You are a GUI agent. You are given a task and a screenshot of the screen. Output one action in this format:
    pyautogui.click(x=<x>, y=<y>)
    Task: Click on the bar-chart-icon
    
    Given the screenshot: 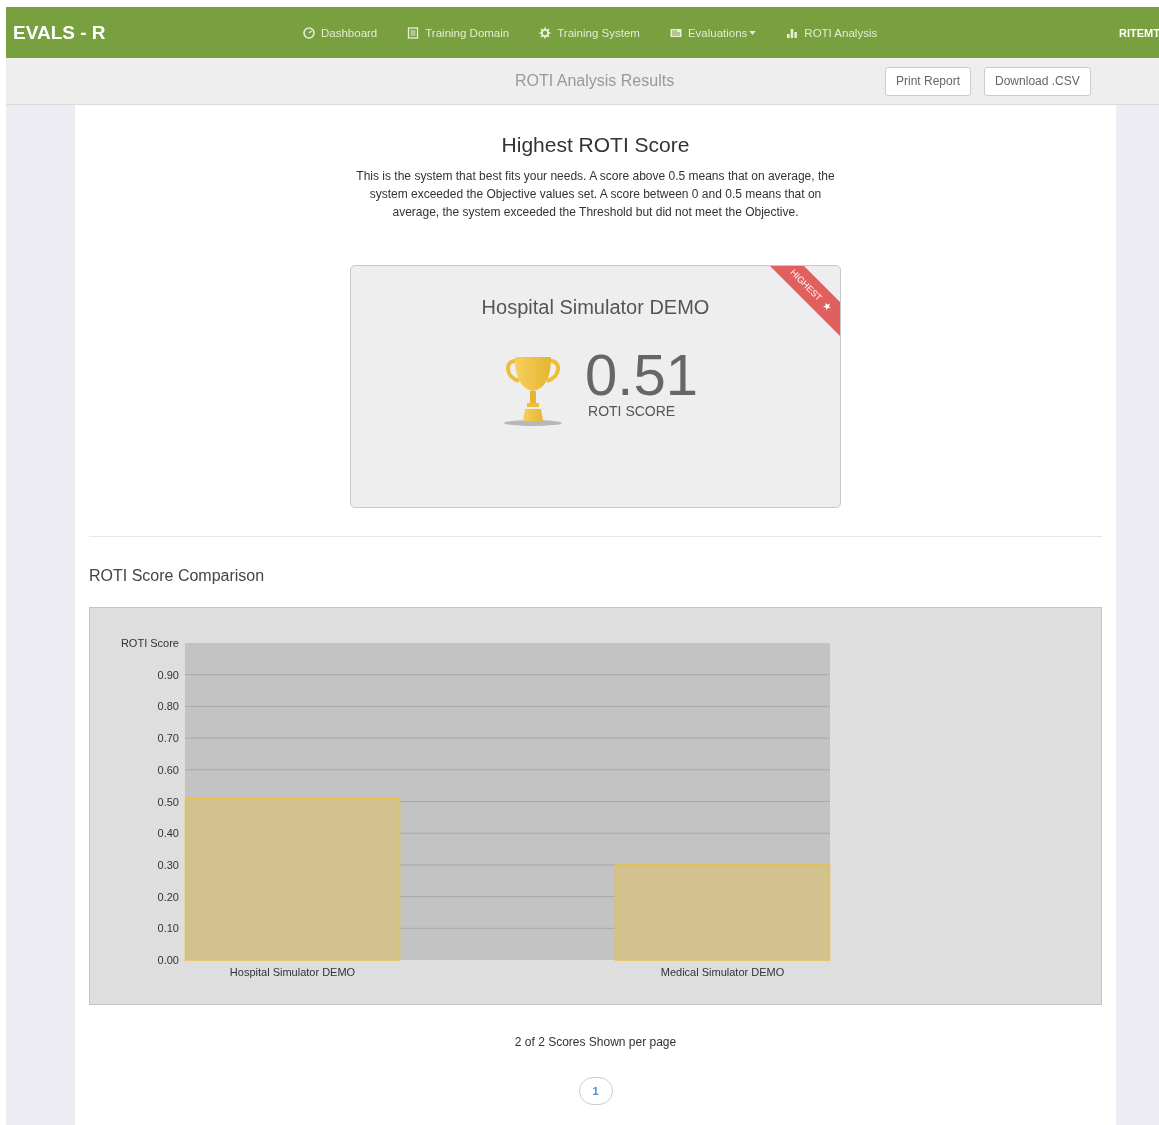 What is the action you would take?
    pyautogui.click(x=792, y=32)
    